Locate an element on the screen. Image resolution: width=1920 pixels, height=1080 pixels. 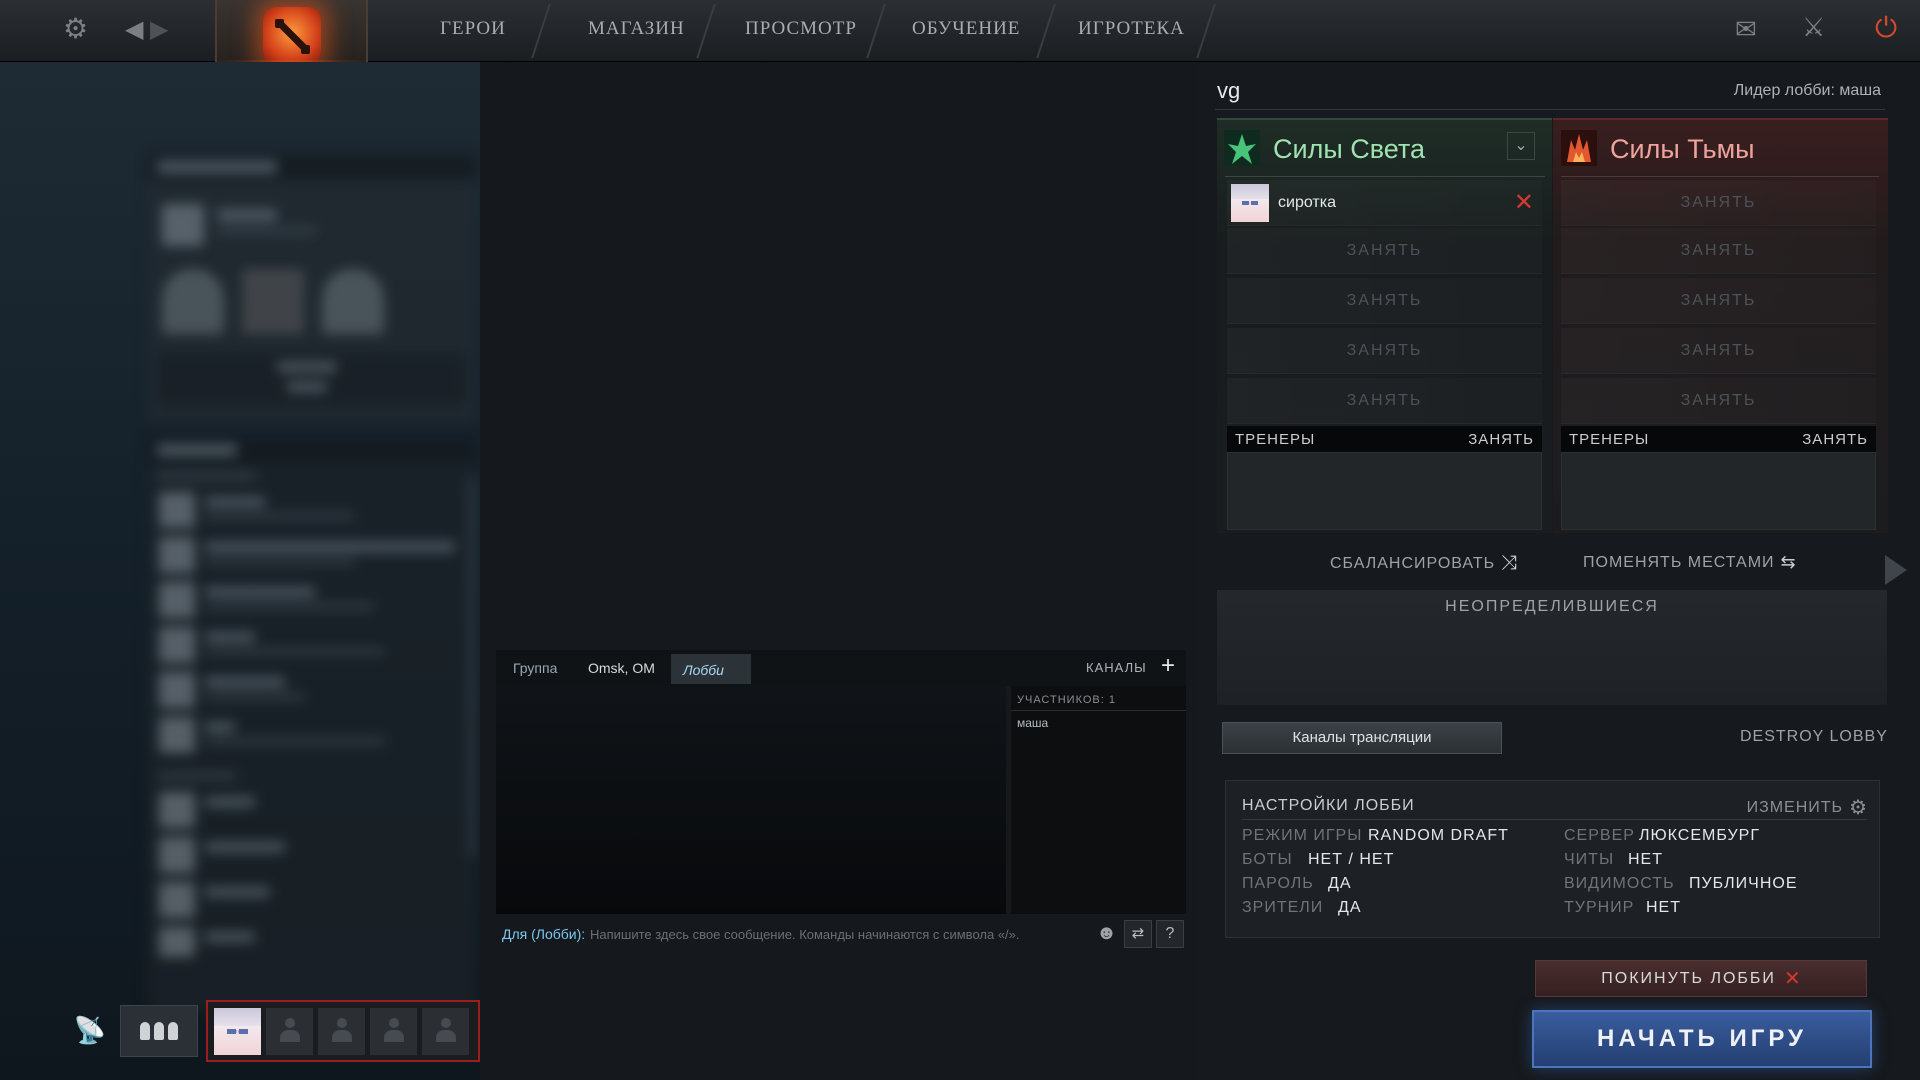
party-slots is located at coordinates (343, 1031).